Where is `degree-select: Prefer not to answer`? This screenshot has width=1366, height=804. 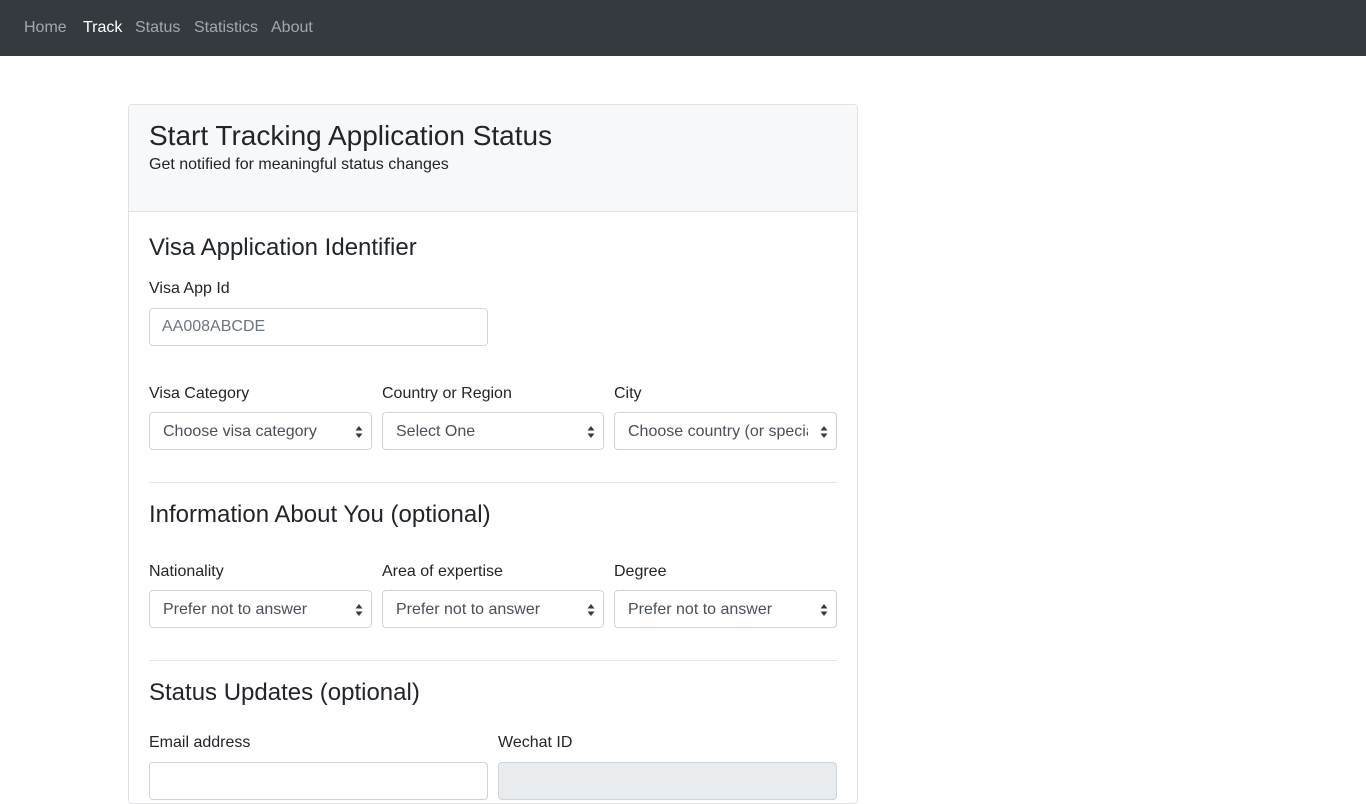
degree-select: Prefer not to answer is located at coordinates (725, 609).